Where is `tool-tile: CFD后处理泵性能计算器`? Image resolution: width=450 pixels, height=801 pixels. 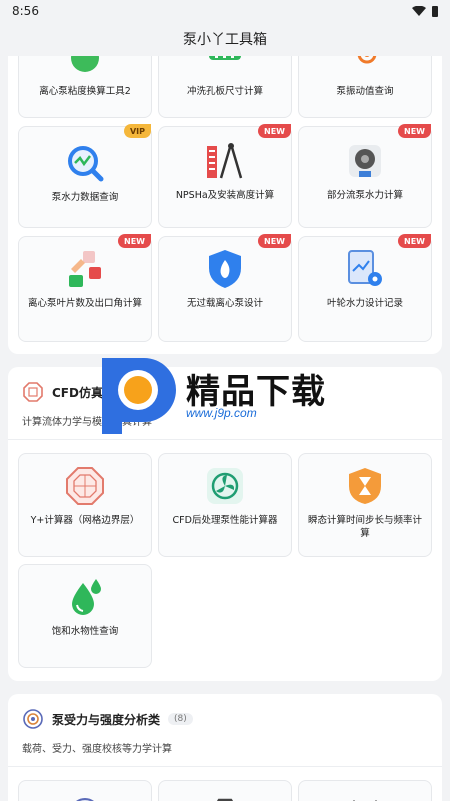
tool-tile: CFD后处理泵性能计算器 is located at coordinates (225, 505).